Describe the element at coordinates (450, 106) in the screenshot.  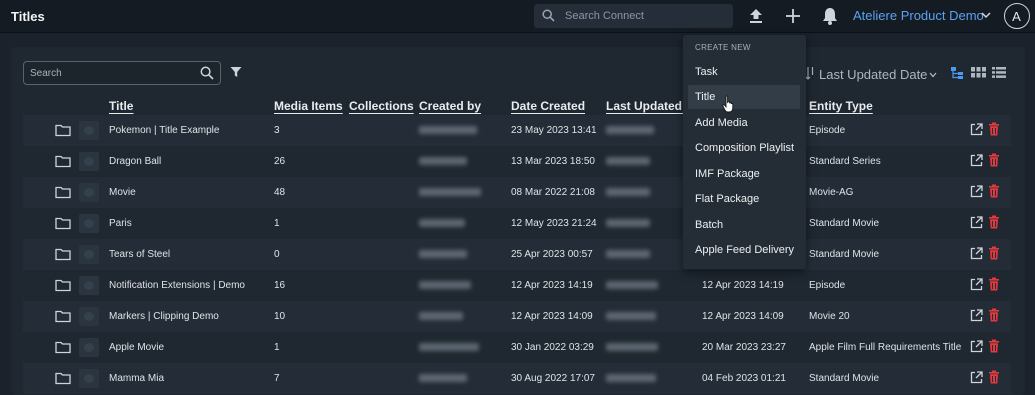
I see `column-header-created-by: Created by` at that location.